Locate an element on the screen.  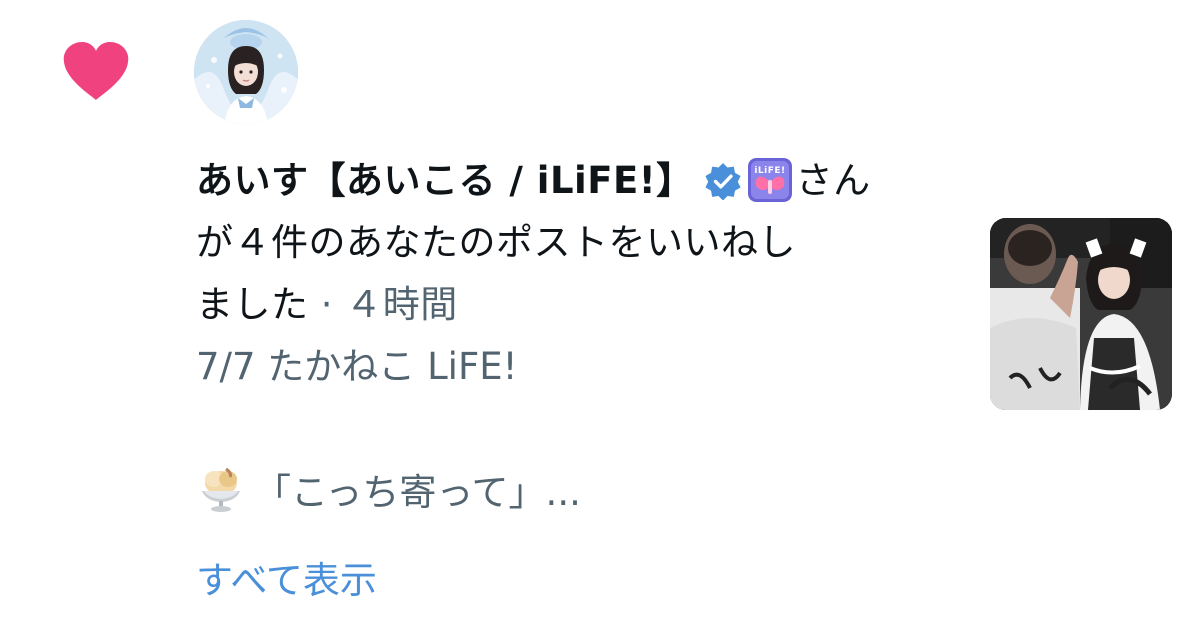
timestamp: ４時間 is located at coordinates (401, 304).